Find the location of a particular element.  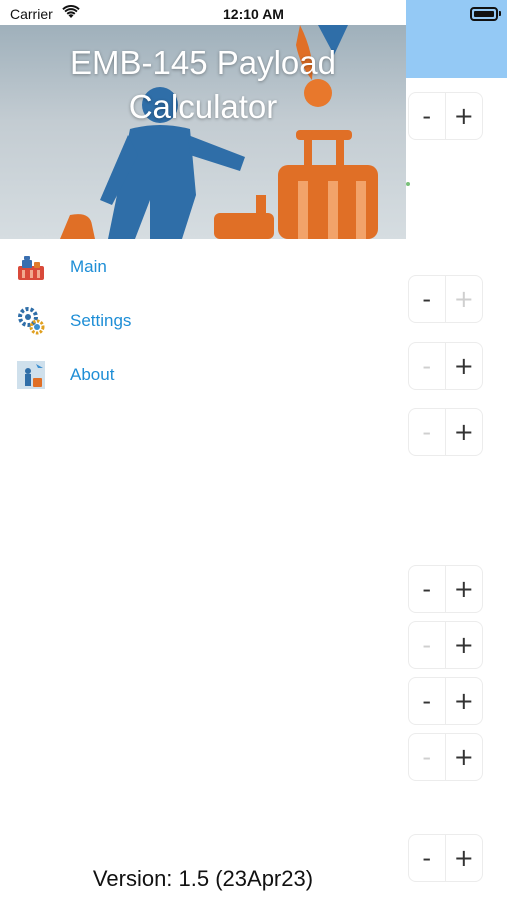

menu-item-label: Settings is located at coordinates (101, 320).